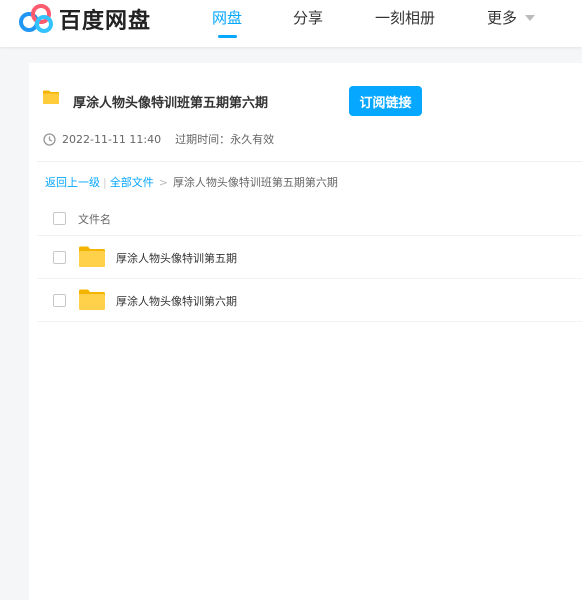 Image resolution: width=582 pixels, height=600 pixels. I want to click on active-tab-indicator, so click(227, 36).